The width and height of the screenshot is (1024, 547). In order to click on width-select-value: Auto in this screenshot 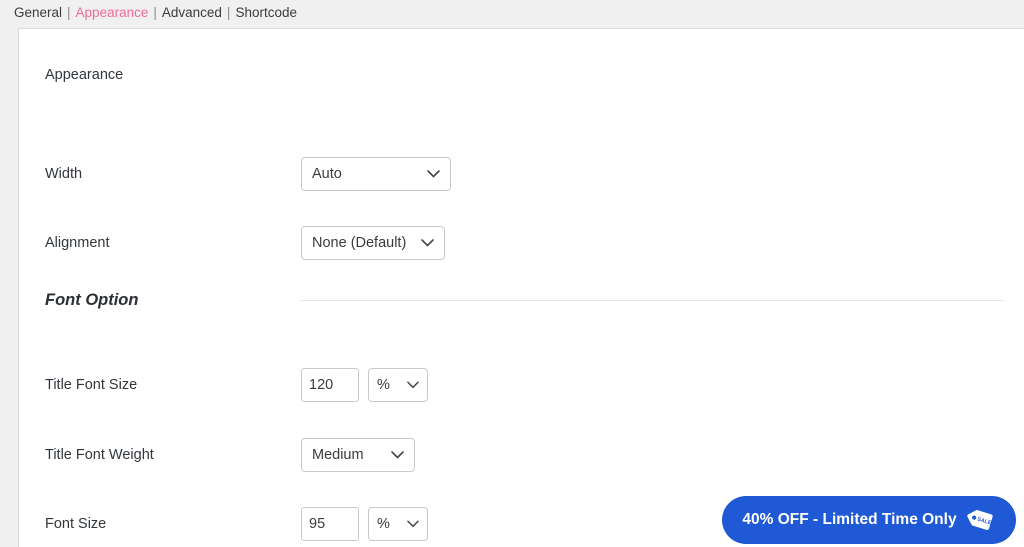, I will do `click(327, 174)`.